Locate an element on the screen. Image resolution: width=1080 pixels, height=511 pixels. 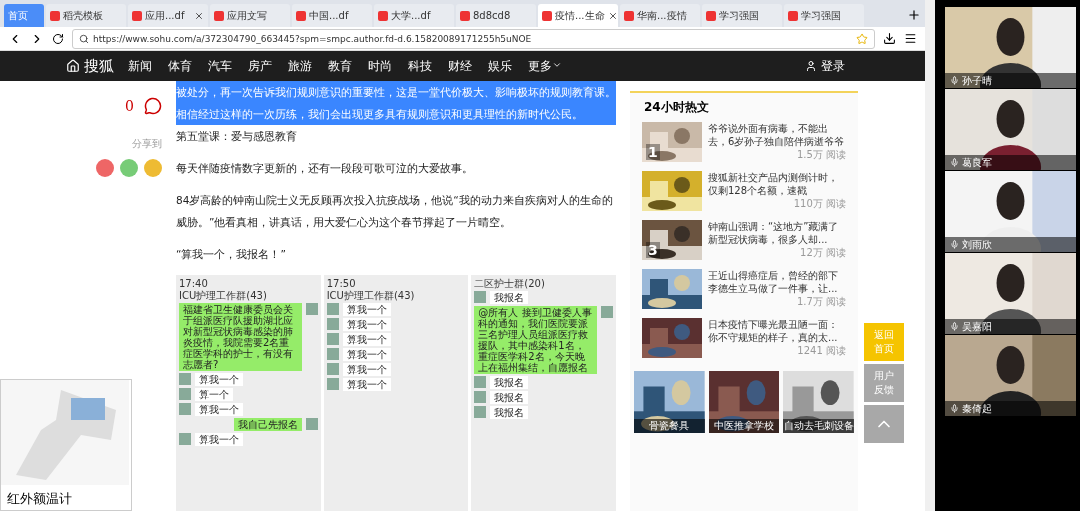
ad-card: 红外额温计 is located at coordinates (66, 445).